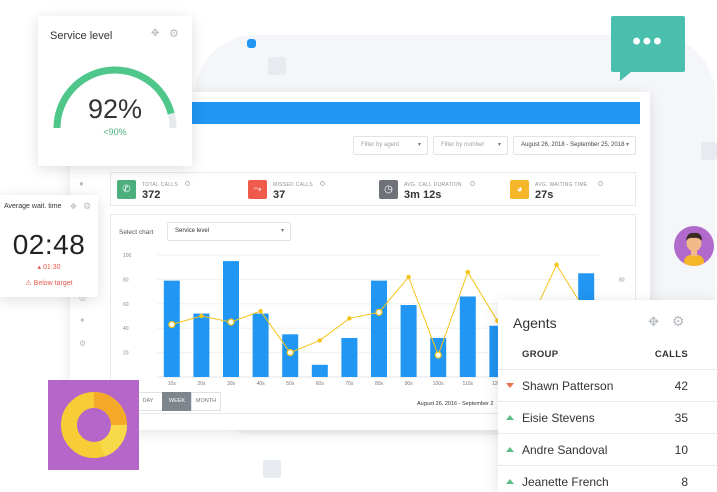  What do you see at coordinates (51, 267) in the screenshot?
I see `average-wait-target-value: 01:30` at bounding box center [51, 267].